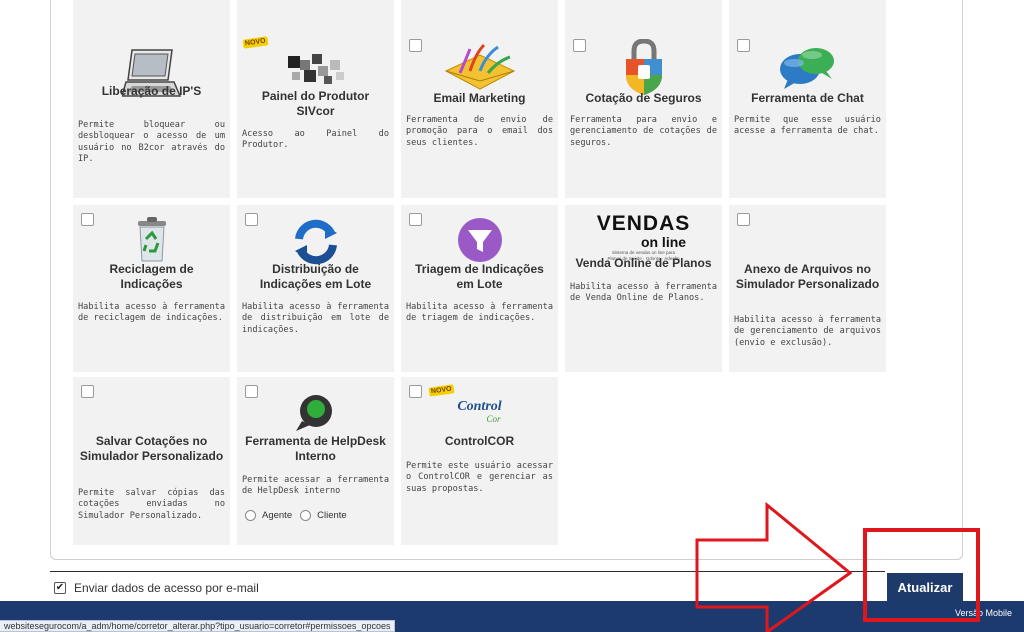 This screenshot has height=632, width=1024. Describe the element at coordinates (479, 406) in the screenshot. I see `logo-line1: Control` at that location.